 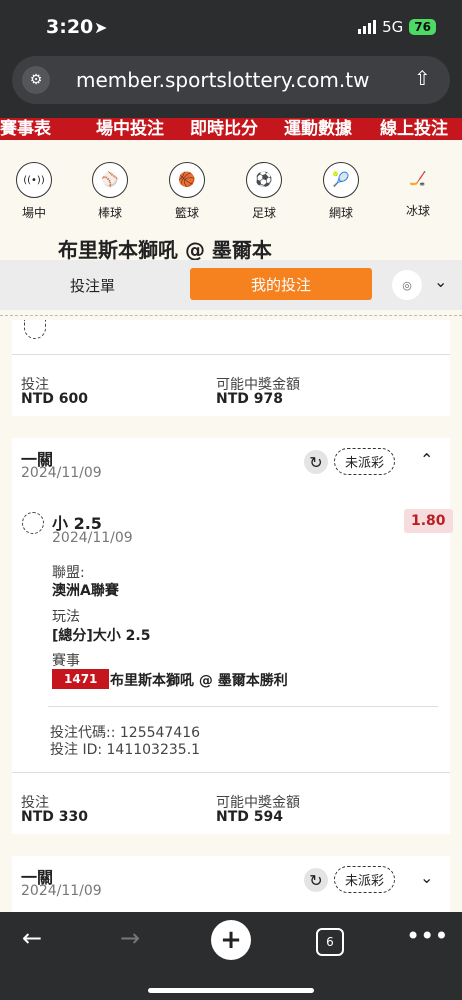 What do you see at coordinates (330, 942) in the screenshot?
I see `tabs-button: 6` at bounding box center [330, 942].